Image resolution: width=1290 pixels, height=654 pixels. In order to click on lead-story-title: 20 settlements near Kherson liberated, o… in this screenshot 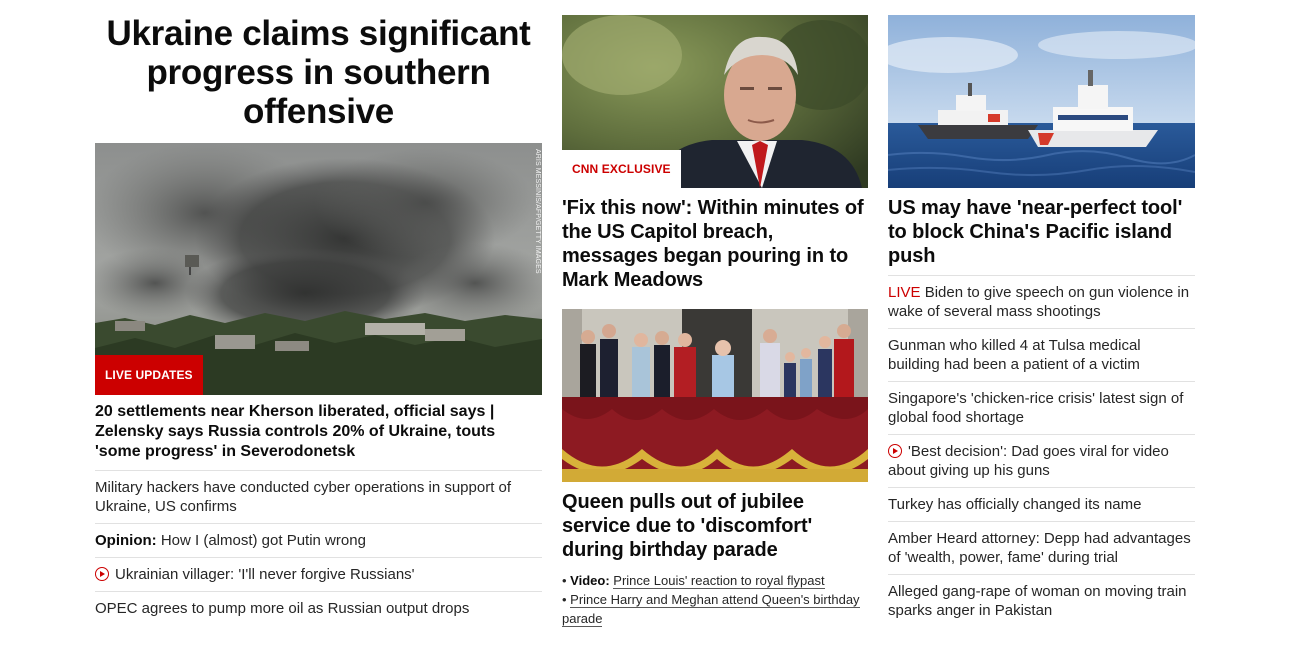, I will do `click(318, 436)`.